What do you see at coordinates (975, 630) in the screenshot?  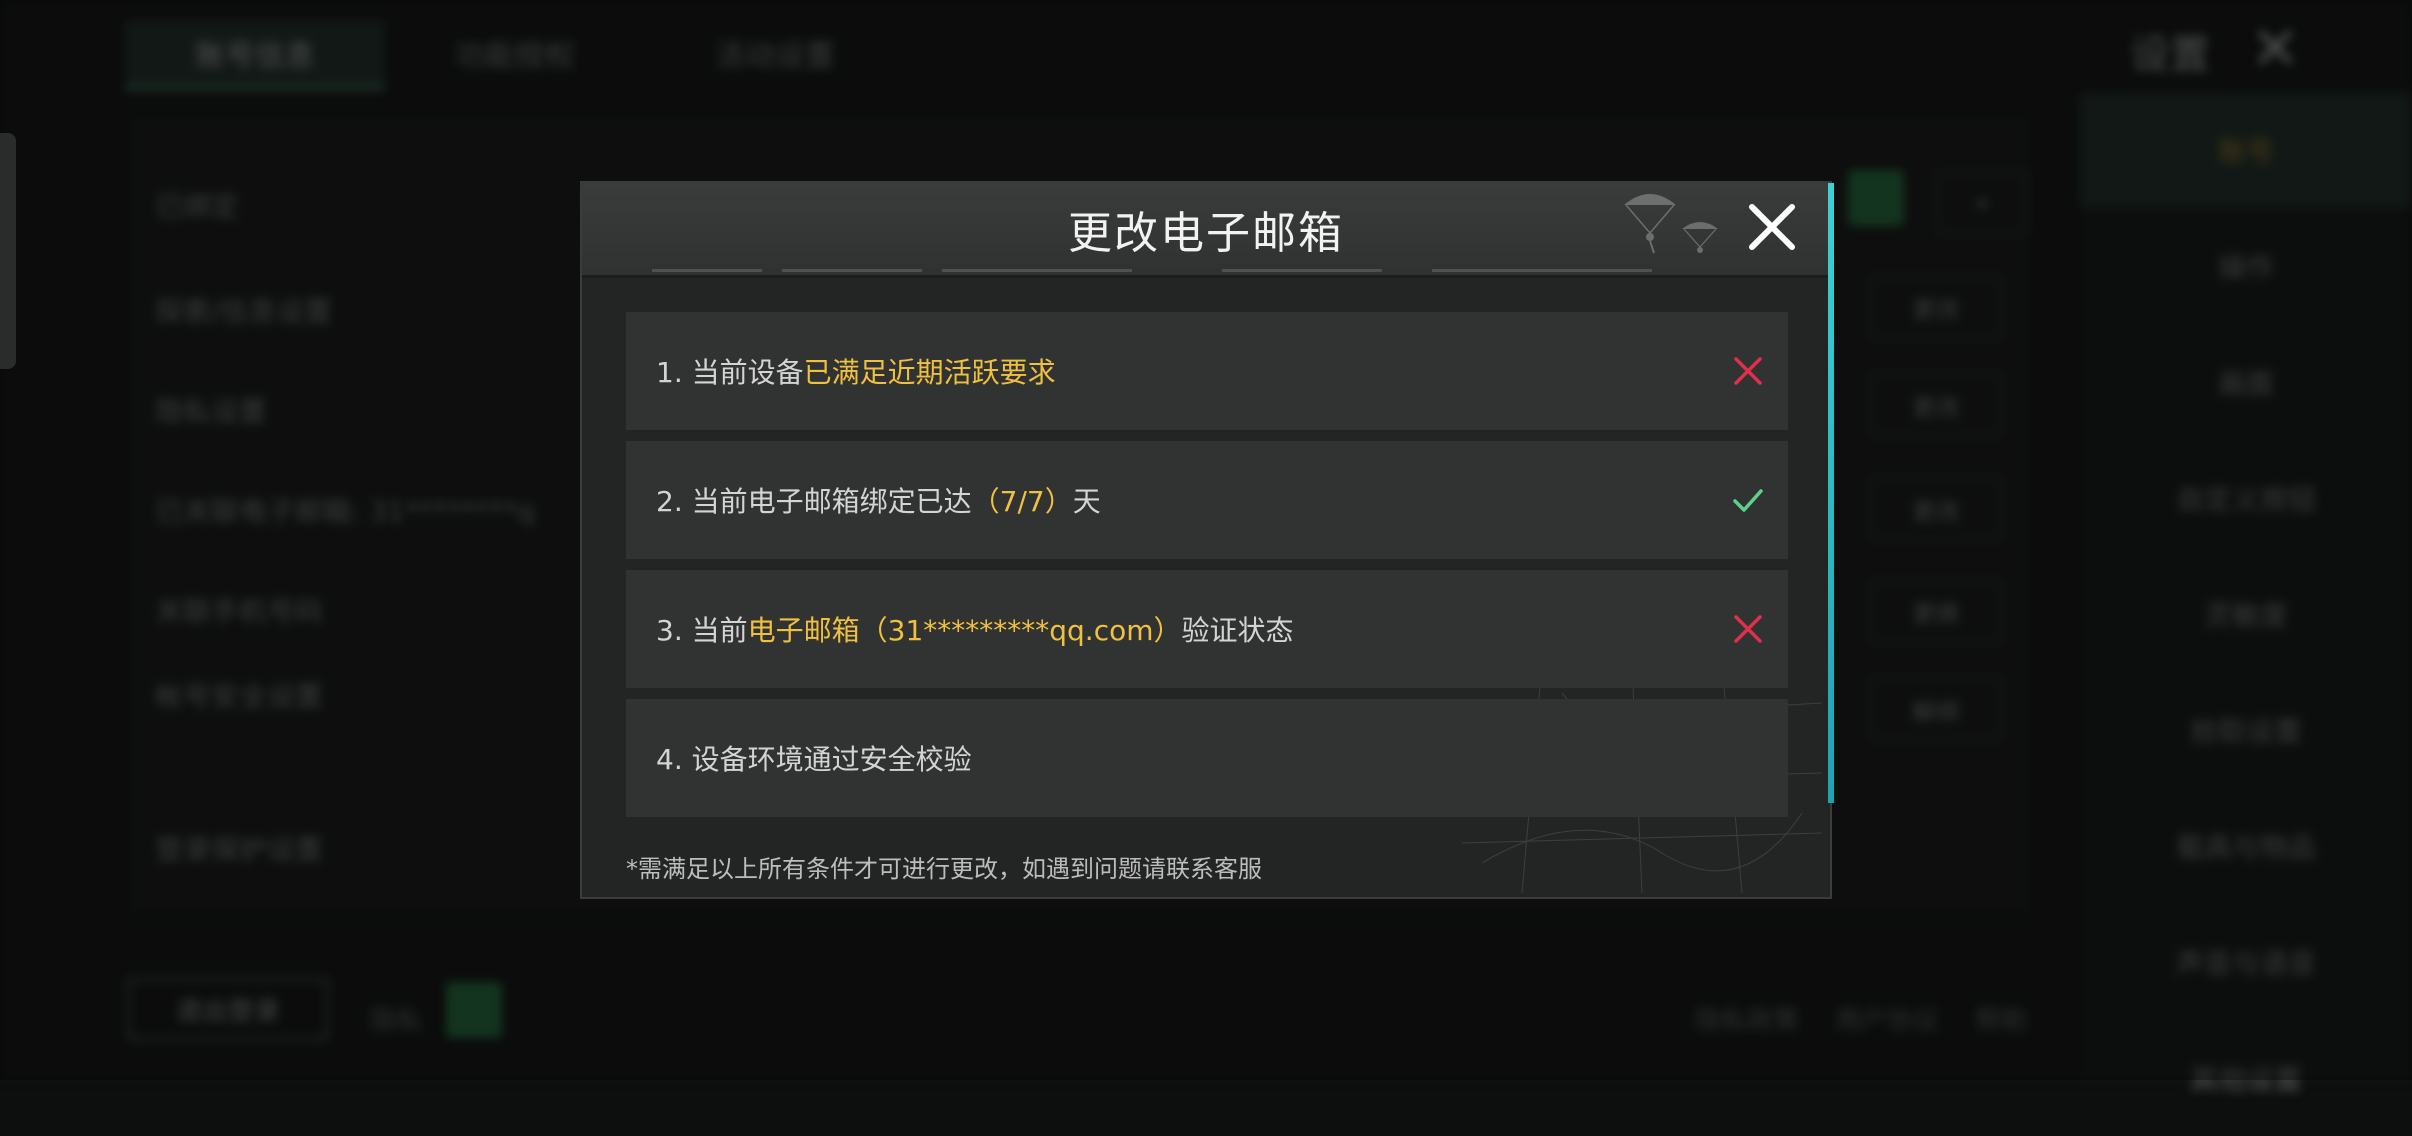 I see `requirement-text: 3. 当前 电子邮箱（31*********qq.com） 验证状态` at bounding box center [975, 630].